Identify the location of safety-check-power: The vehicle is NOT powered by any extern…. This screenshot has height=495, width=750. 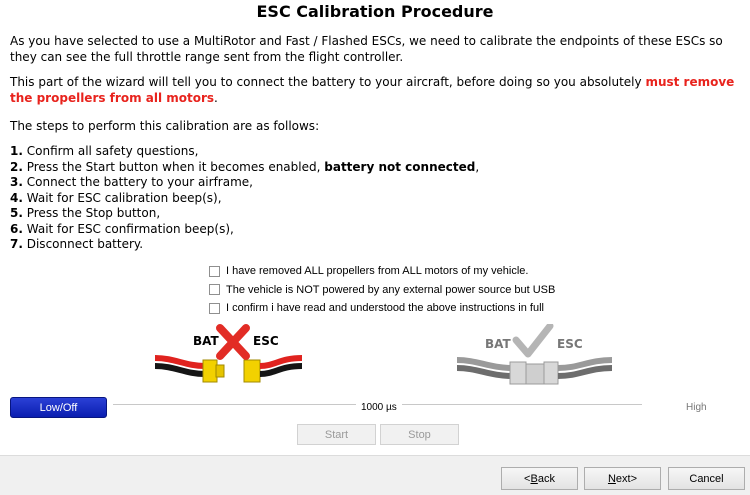
(382, 290).